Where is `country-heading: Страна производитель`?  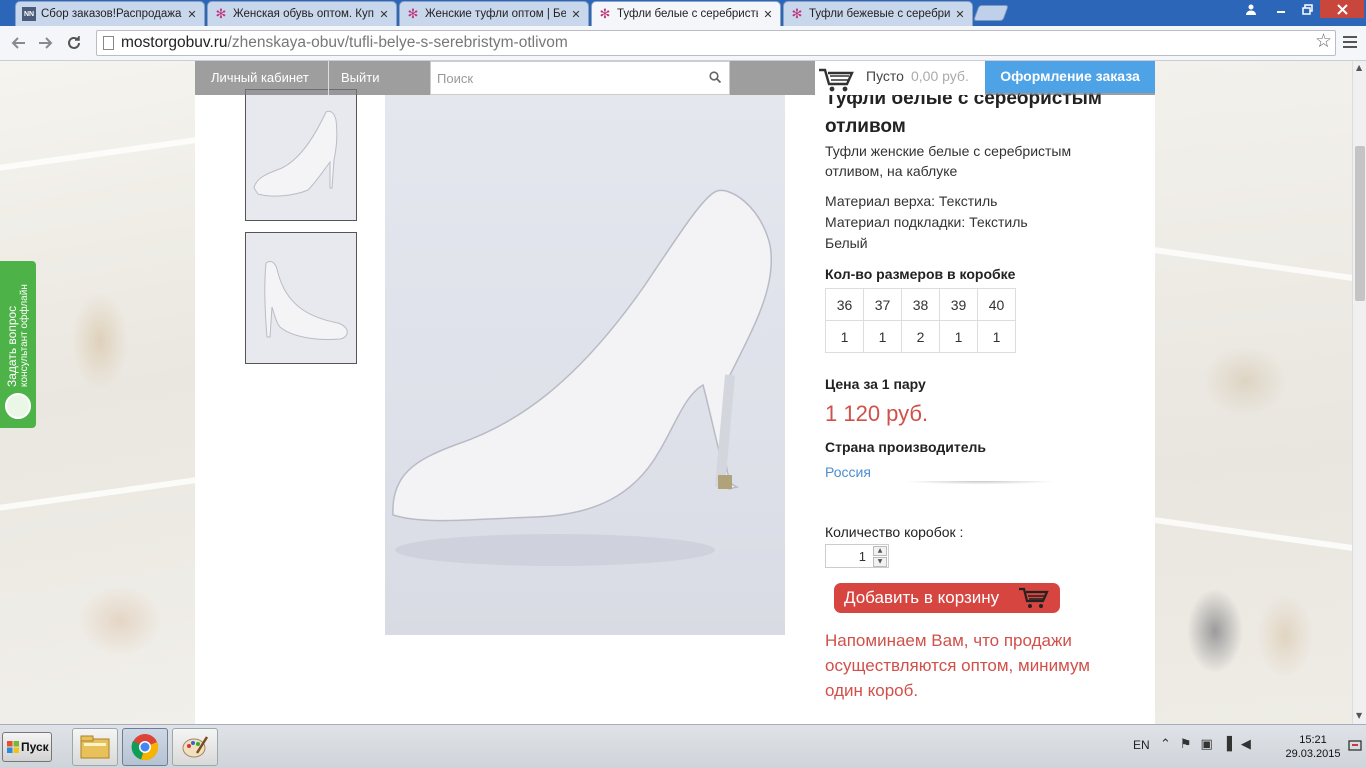
country-heading: Страна производитель is located at coordinates (905, 447).